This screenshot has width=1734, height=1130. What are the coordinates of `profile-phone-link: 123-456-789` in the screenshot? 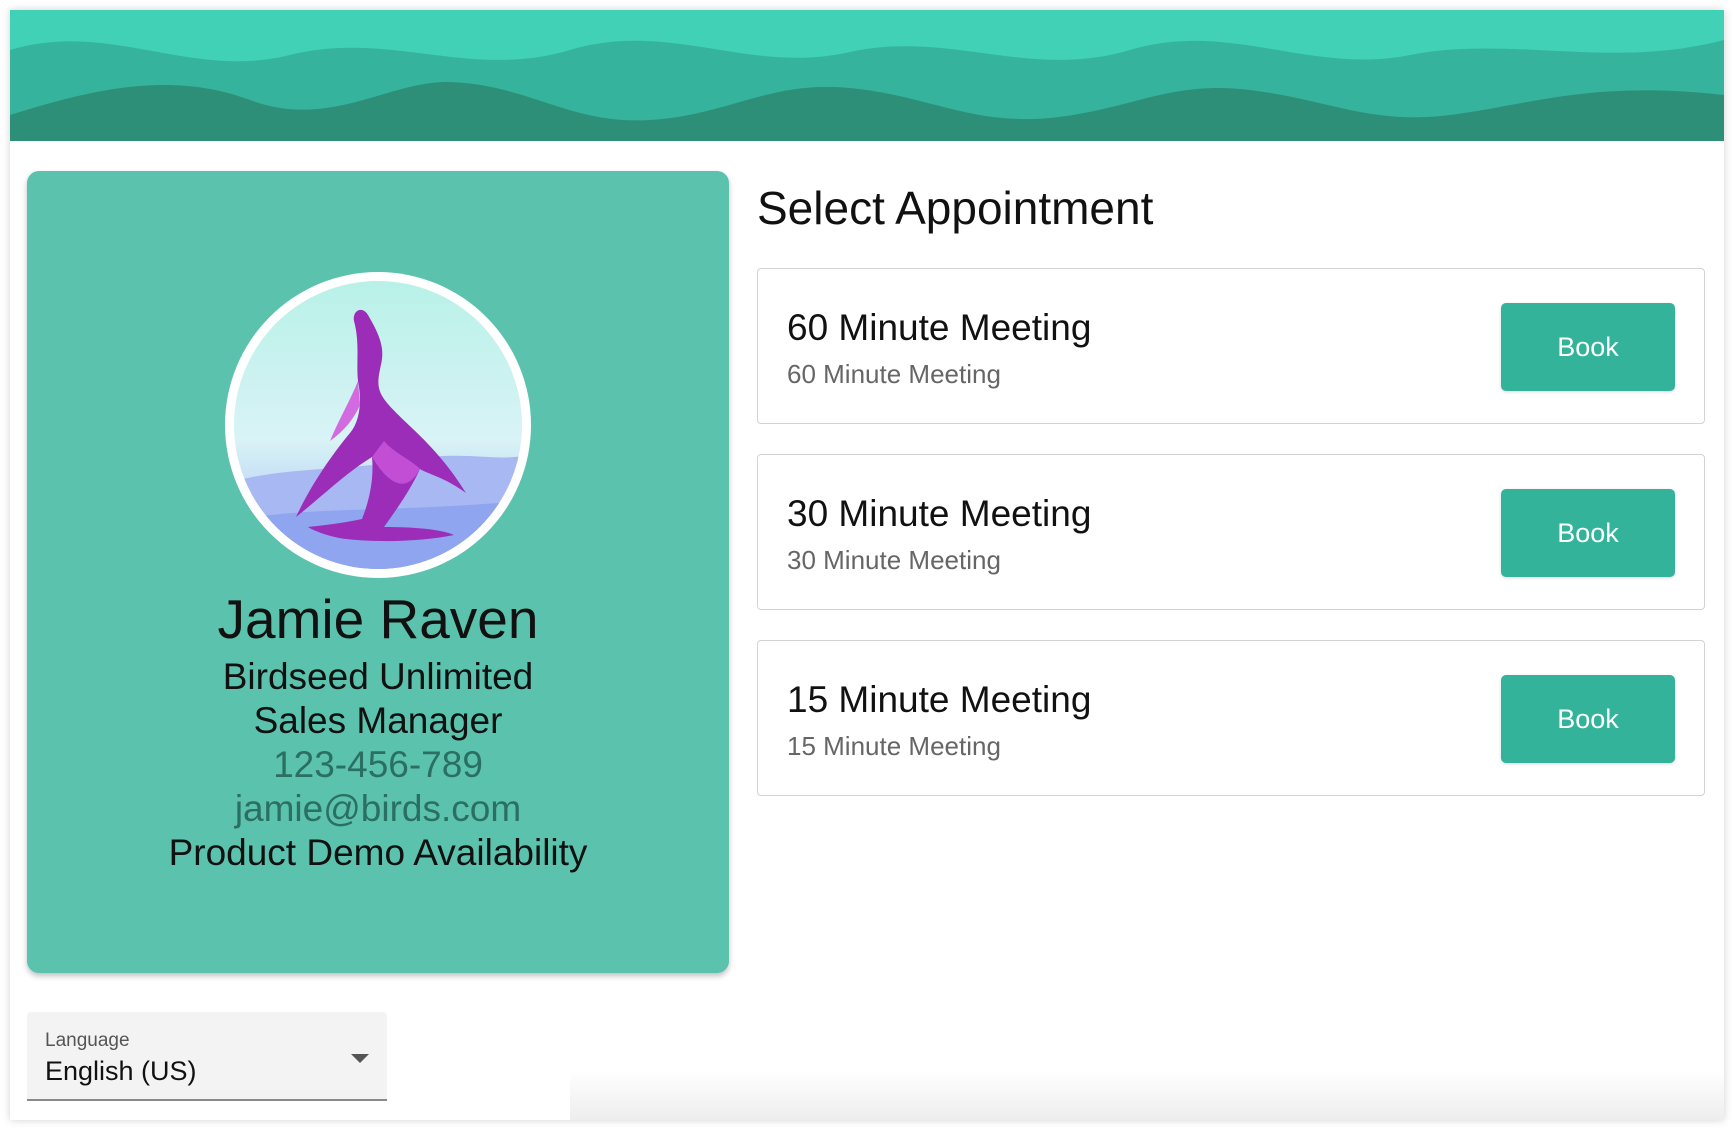 It's located at (378, 765).